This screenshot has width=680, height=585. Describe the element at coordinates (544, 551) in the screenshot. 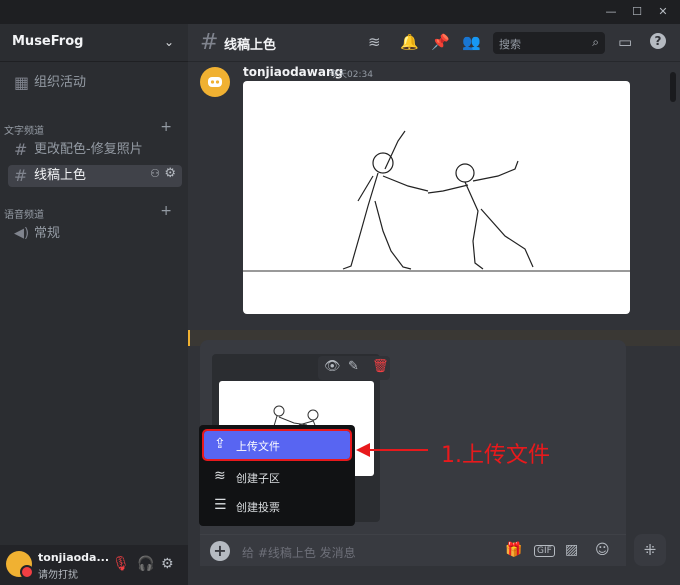

I see `gif-button: GIF` at that location.